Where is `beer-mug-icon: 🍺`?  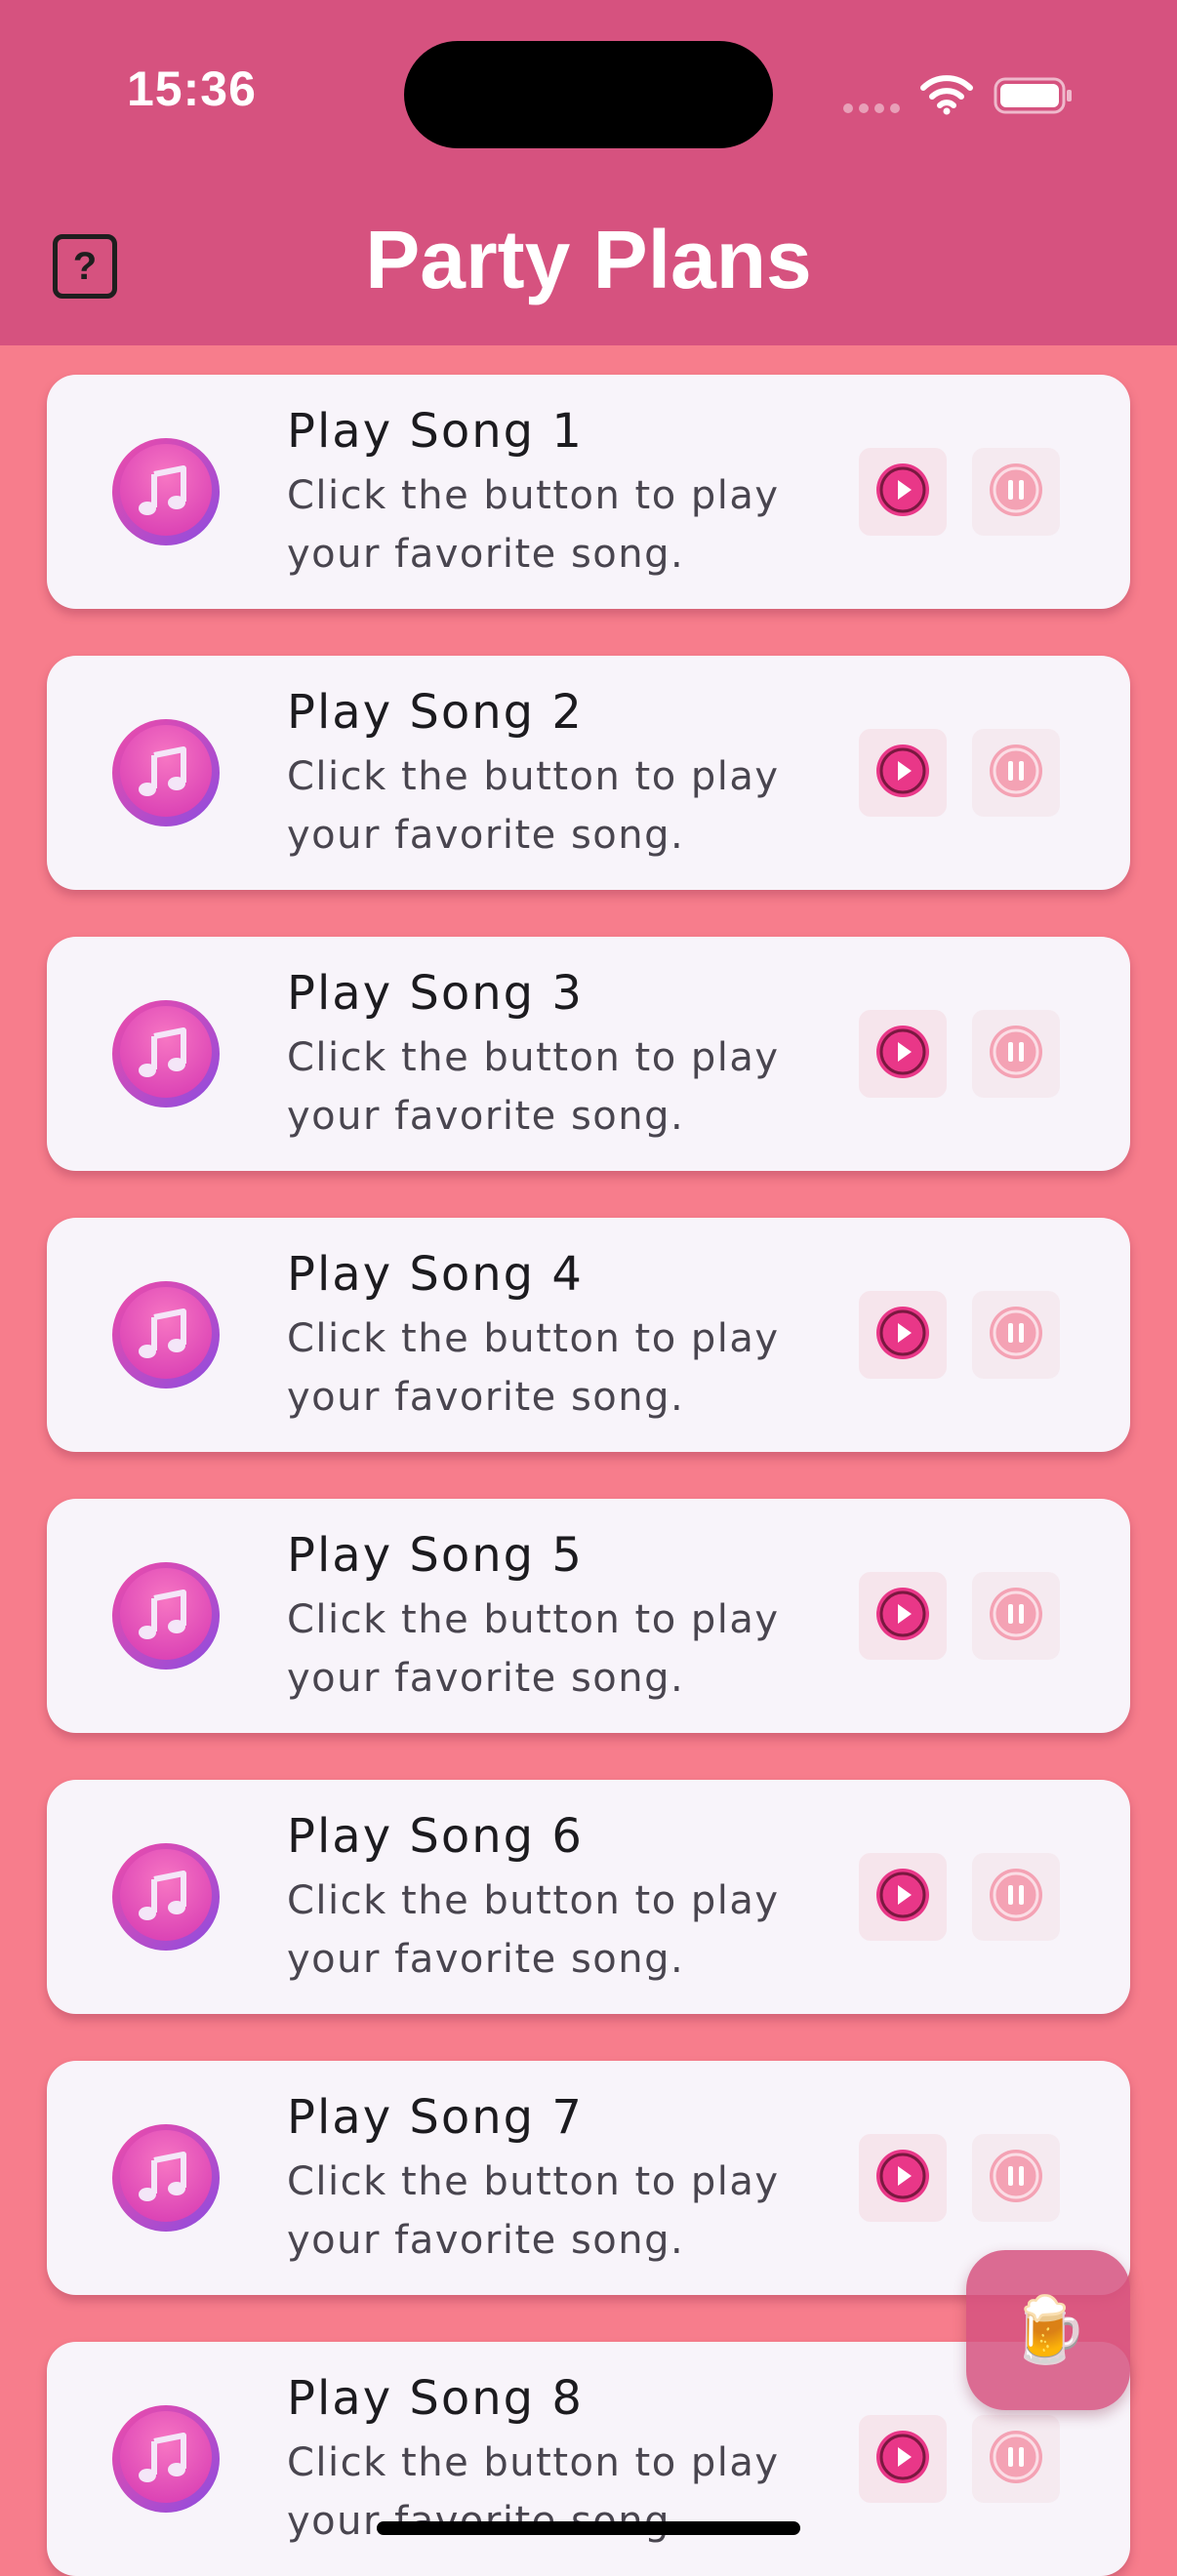 beer-mug-icon: 🍺 is located at coordinates (1048, 2329).